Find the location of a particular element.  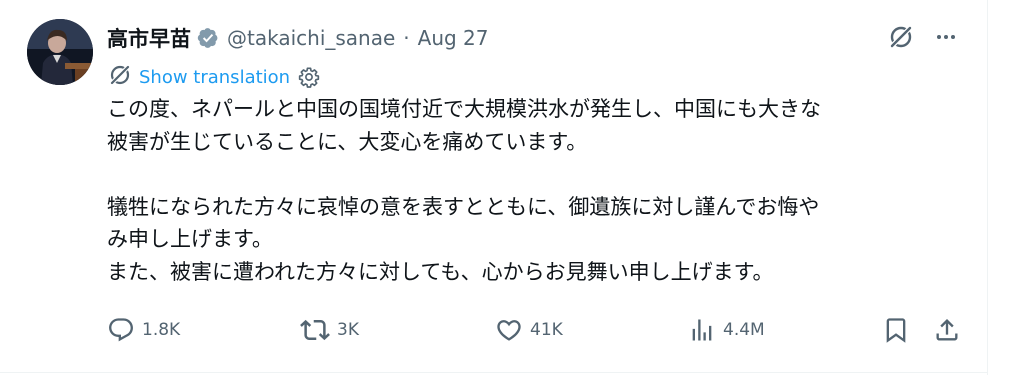

translation-row: Show translation is located at coordinates (214, 77).